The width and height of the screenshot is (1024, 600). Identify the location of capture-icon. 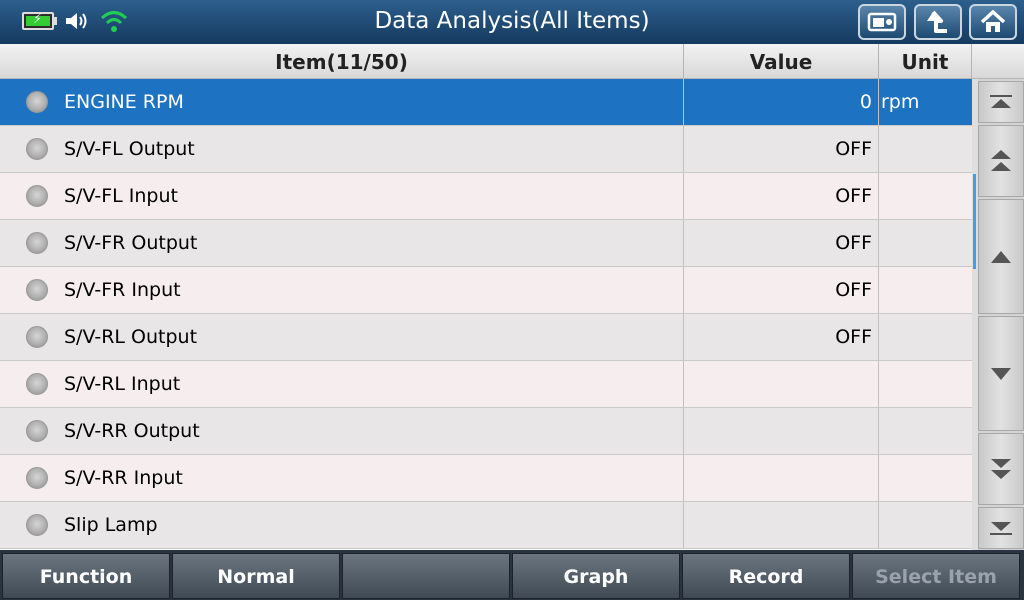
(882, 22).